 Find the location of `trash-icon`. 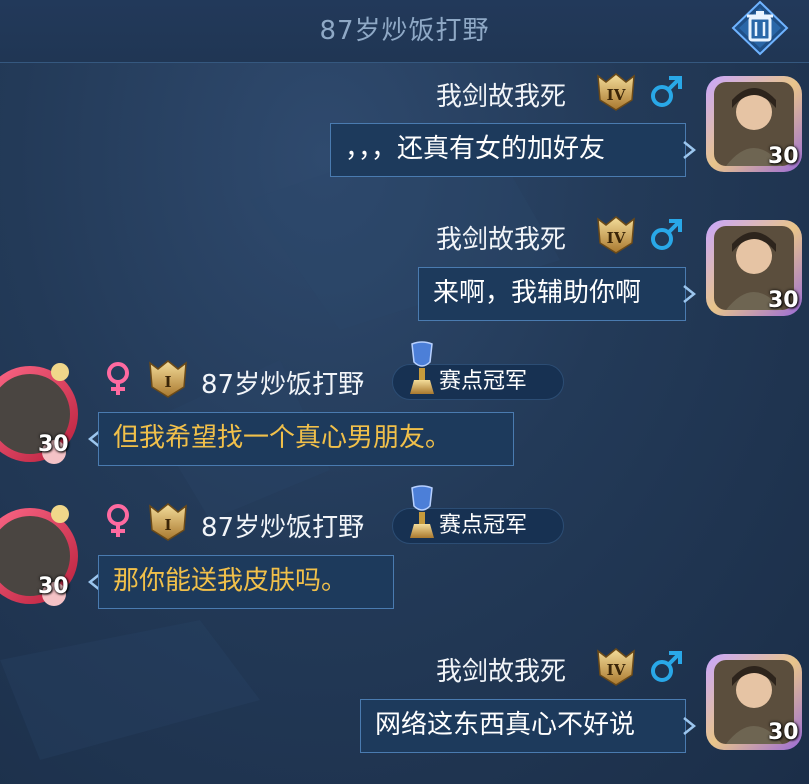

trash-icon is located at coordinates (760, 28).